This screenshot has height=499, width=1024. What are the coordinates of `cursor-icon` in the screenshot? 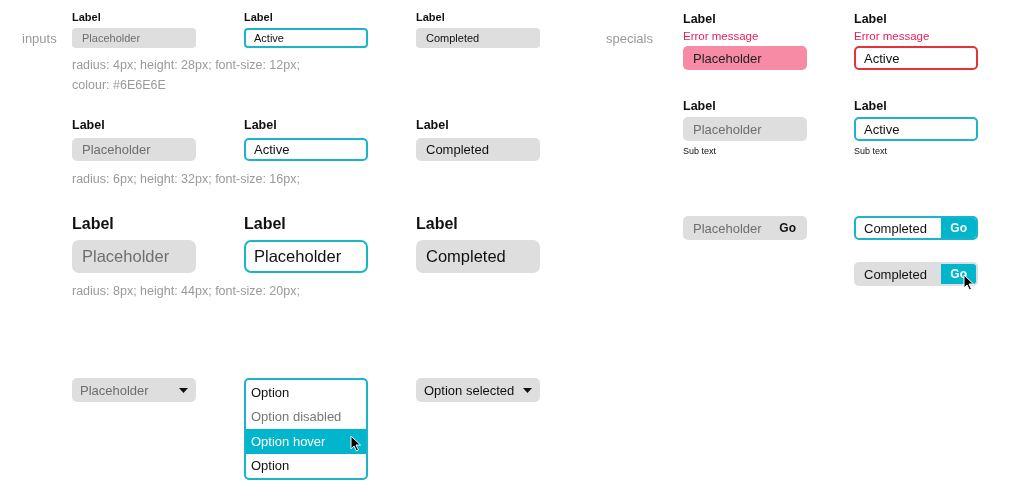 It's located at (356, 443).